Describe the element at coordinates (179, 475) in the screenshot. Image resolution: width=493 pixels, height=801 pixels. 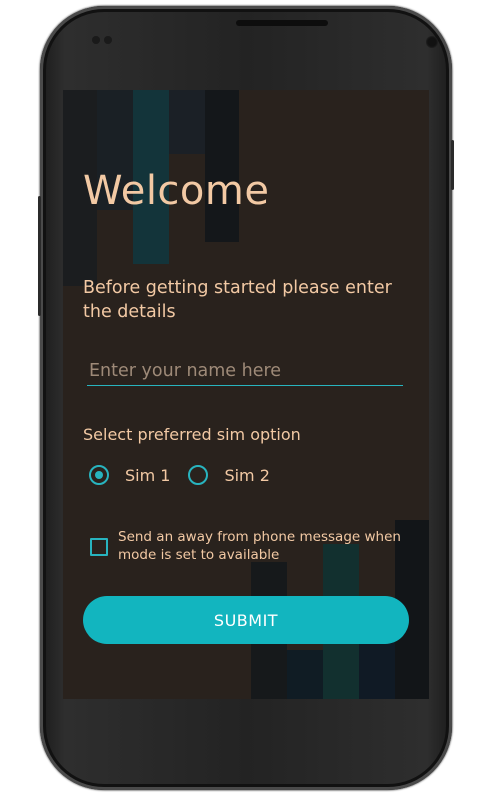
I see `sim-radio-group: Sim 1 Sim 2` at that location.